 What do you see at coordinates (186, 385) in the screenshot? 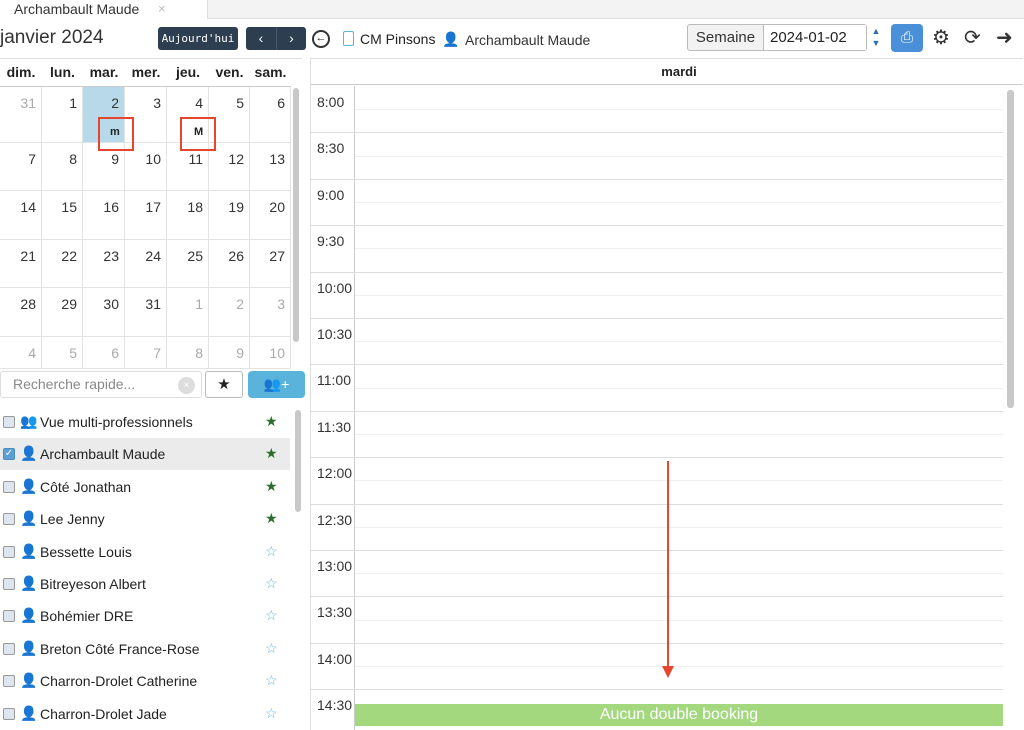
I see `clear-search-icon: ×` at bounding box center [186, 385].